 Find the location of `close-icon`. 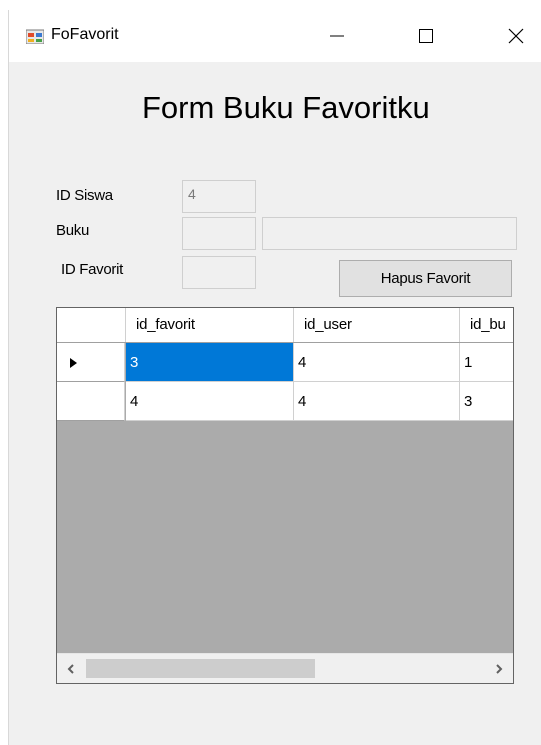

close-icon is located at coordinates (516, 36).